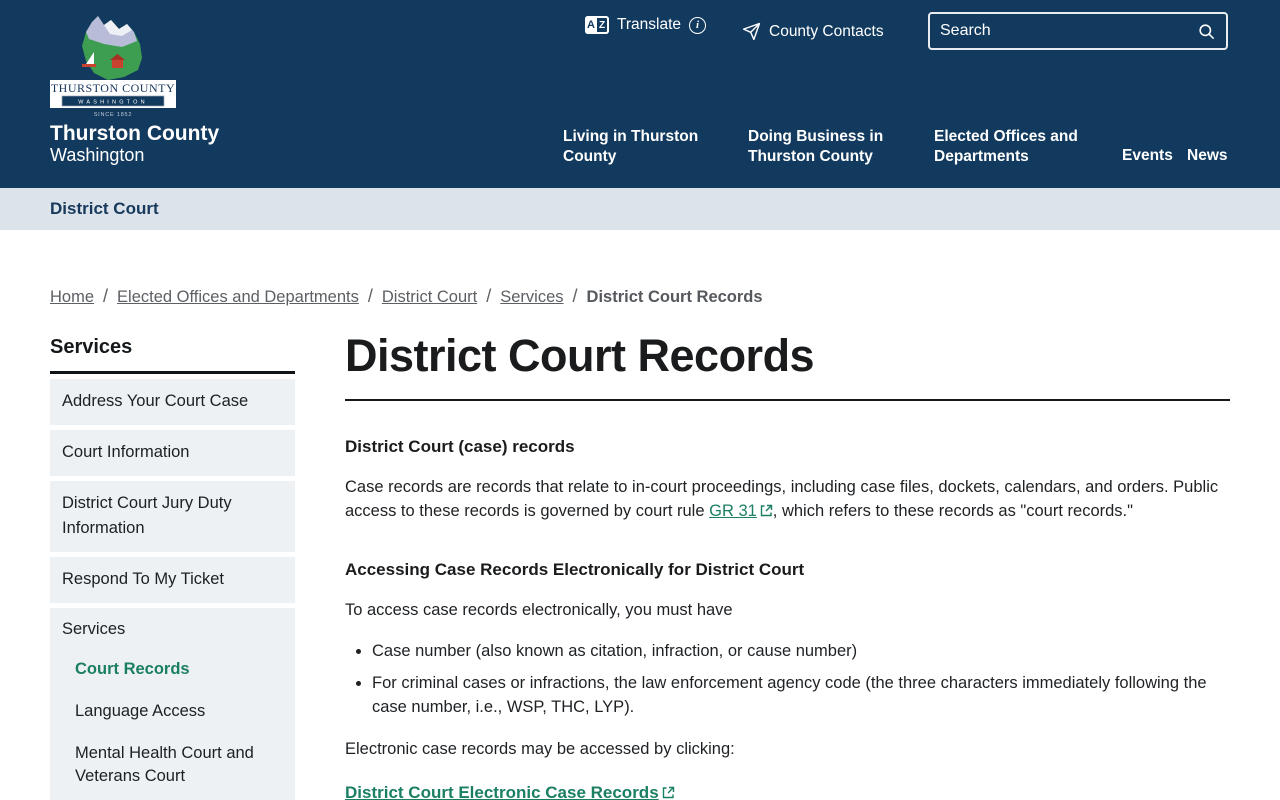  Describe the element at coordinates (640, 209) in the screenshot. I see `department-bar: District Court` at that location.